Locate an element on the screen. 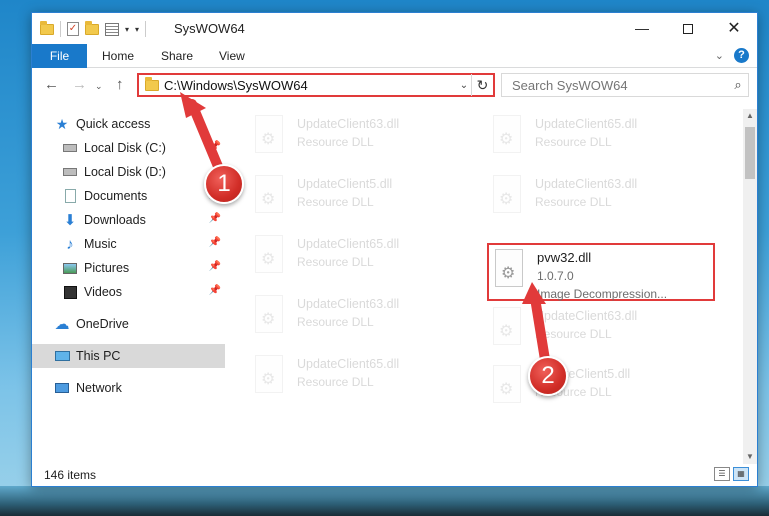 Image resolution: width=769 pixels, height=516 pixels. sidebar-item-label: Downloads is located at coordinates (115, 220).